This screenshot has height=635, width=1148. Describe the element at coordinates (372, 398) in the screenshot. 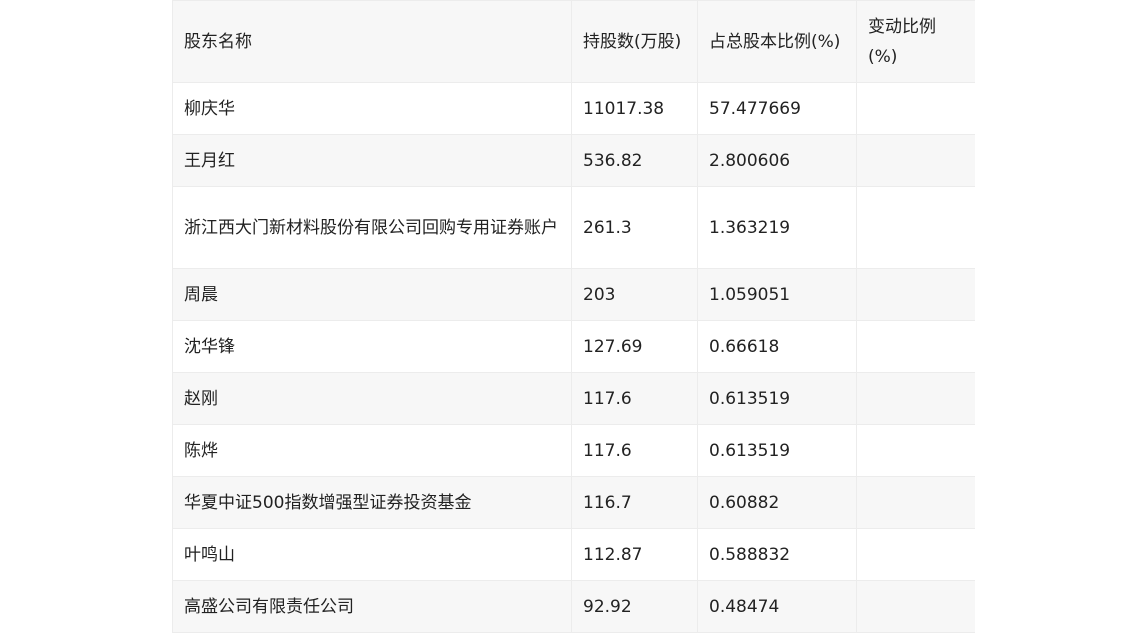

I see `cell-shareholder-name: 赵刚` at that location.